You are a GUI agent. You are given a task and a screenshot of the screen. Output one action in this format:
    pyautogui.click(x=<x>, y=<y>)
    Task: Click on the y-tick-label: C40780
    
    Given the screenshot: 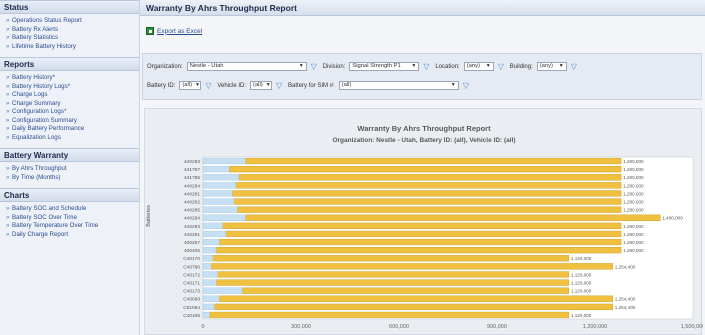 What is the action you would take?
    pyautogui.click(x=191, y=267)
    